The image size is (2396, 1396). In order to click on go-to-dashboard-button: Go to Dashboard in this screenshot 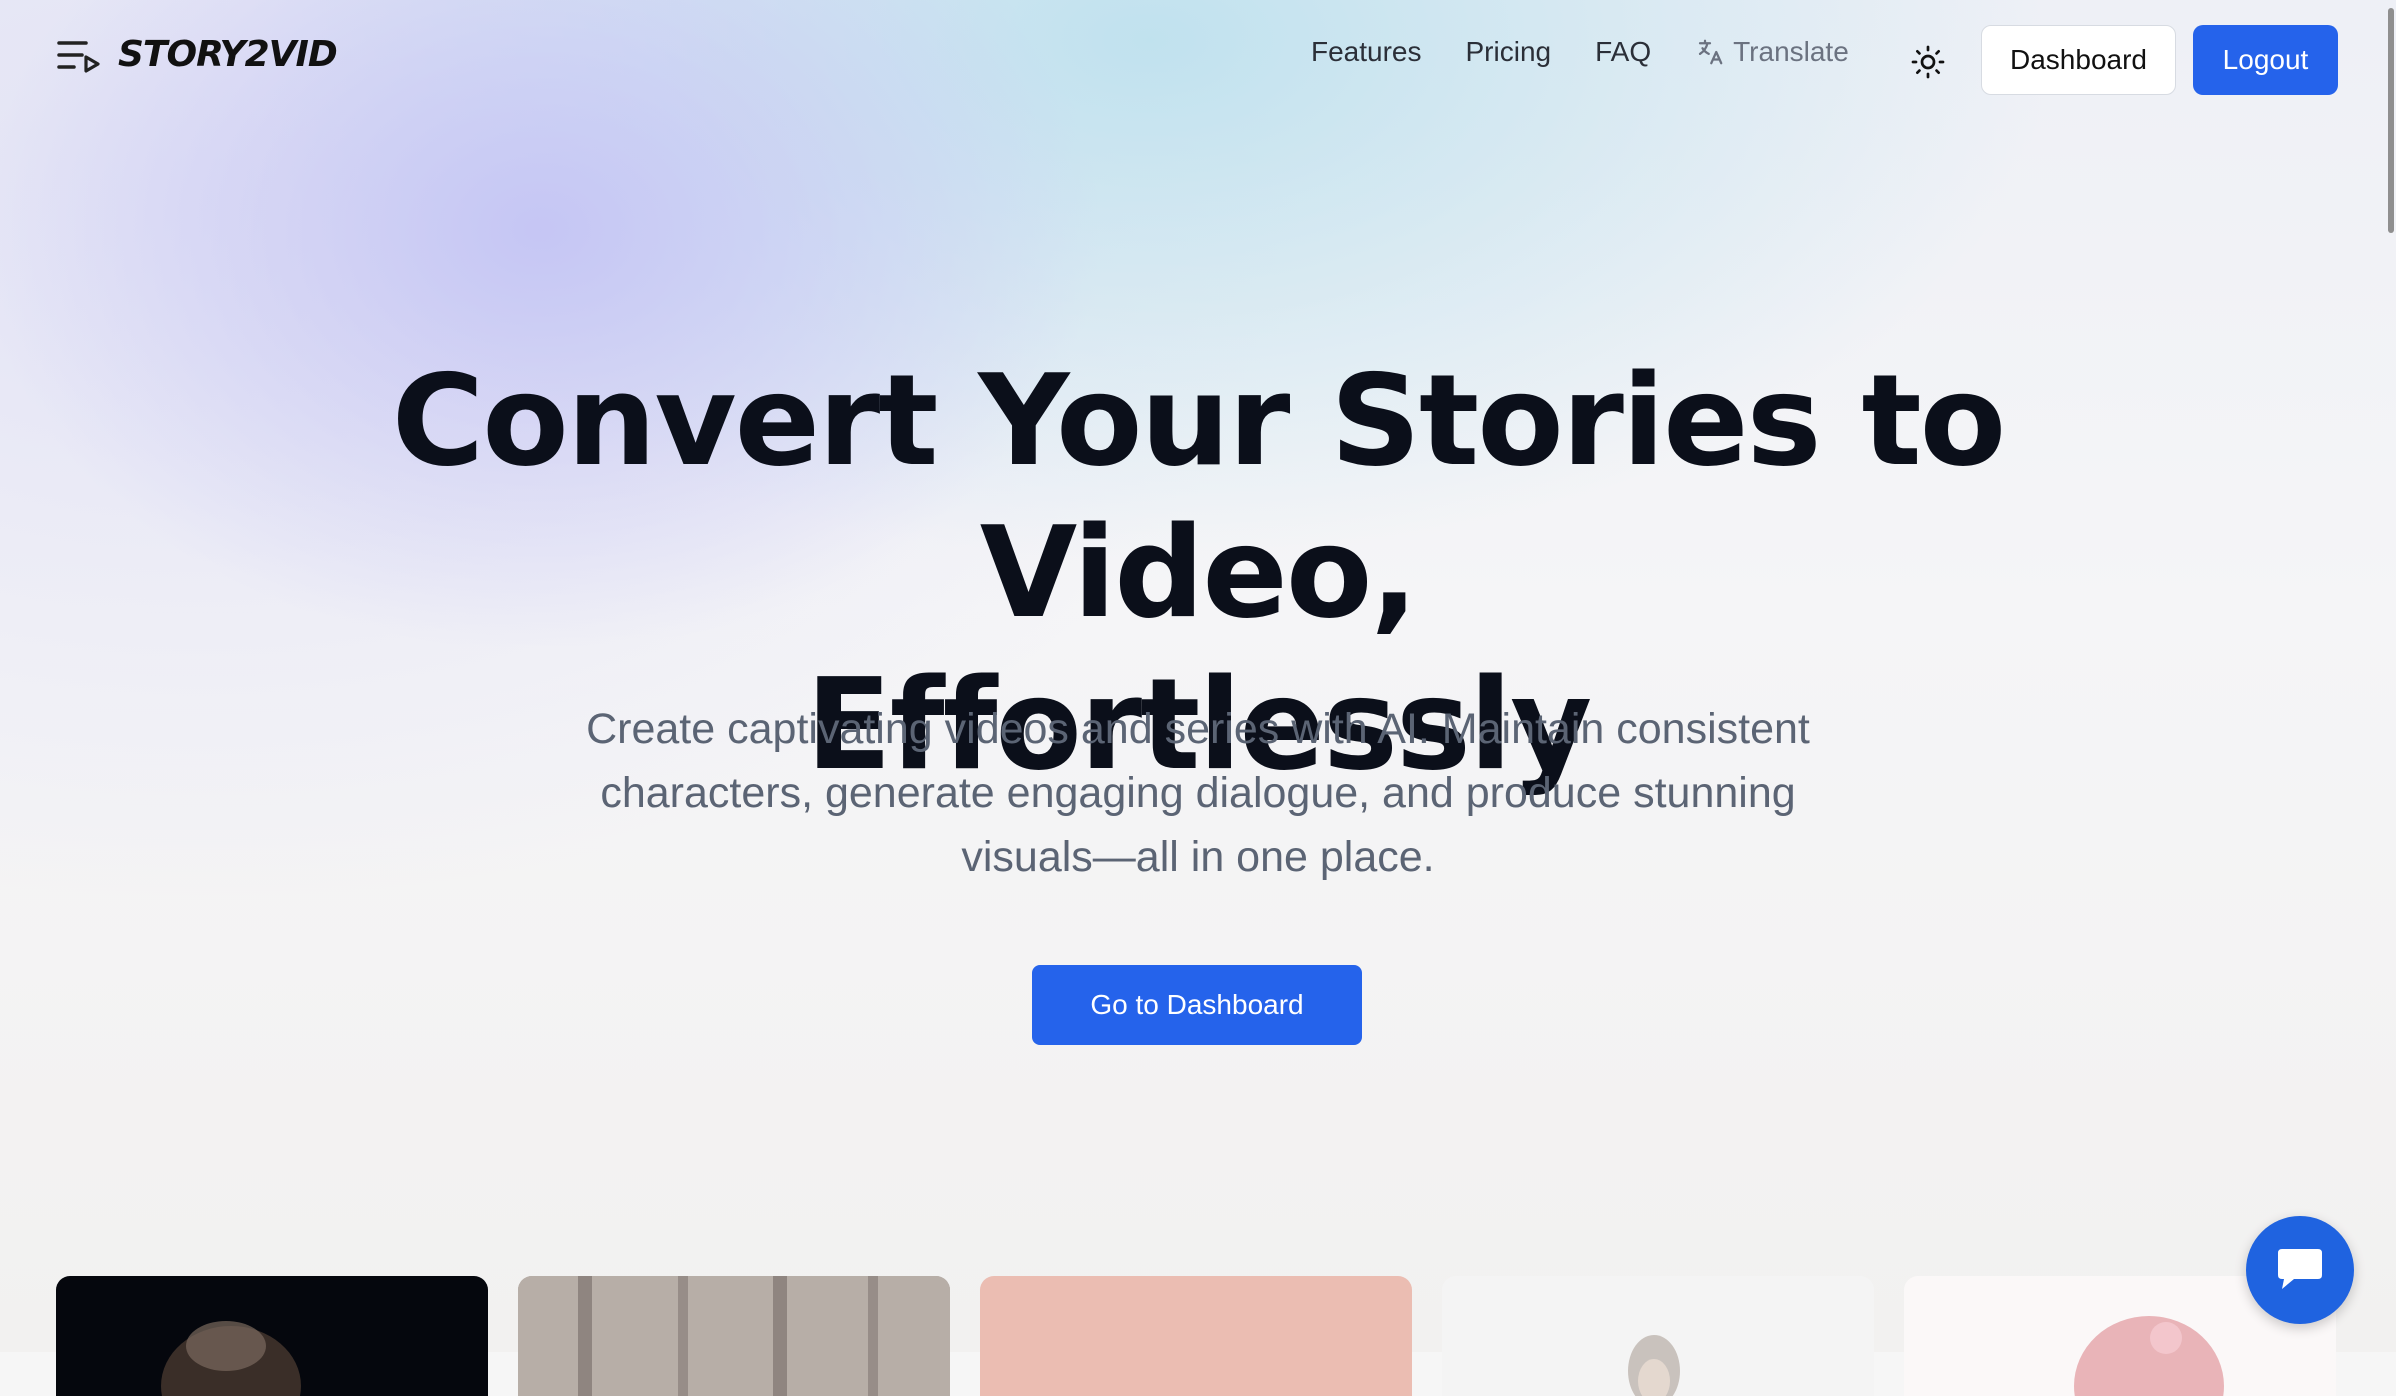, I will do `click(1197, 1005)`.